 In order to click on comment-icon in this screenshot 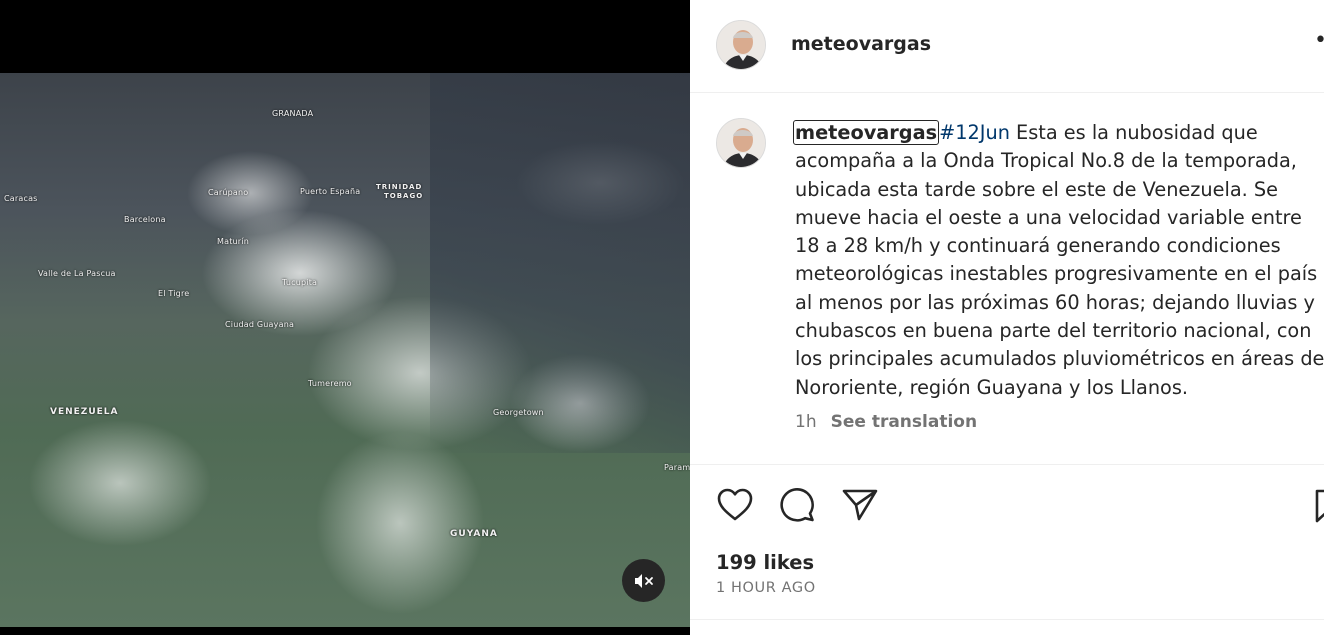, I will do `click(797, 505)`.